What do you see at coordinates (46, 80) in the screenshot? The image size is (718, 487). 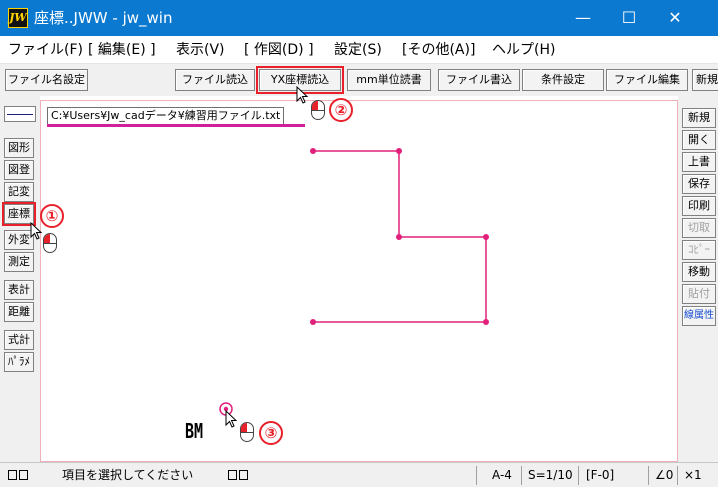 I see `filename-settings-button: ファイル名設定` at bounding box center [46, 80].